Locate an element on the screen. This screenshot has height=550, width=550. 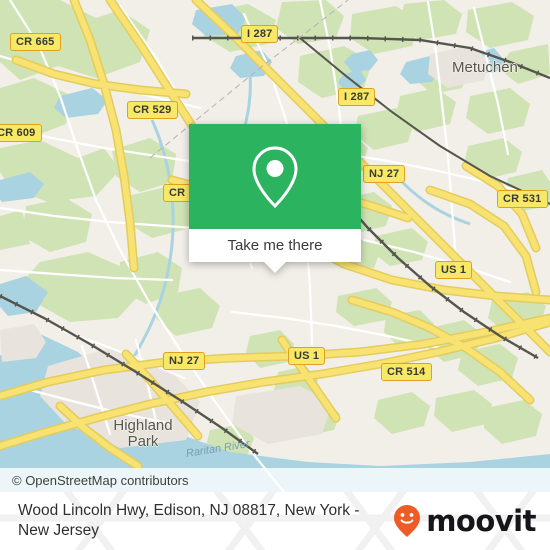
place-label-metuchen: Metuchen is located at coordinates (485, 67).